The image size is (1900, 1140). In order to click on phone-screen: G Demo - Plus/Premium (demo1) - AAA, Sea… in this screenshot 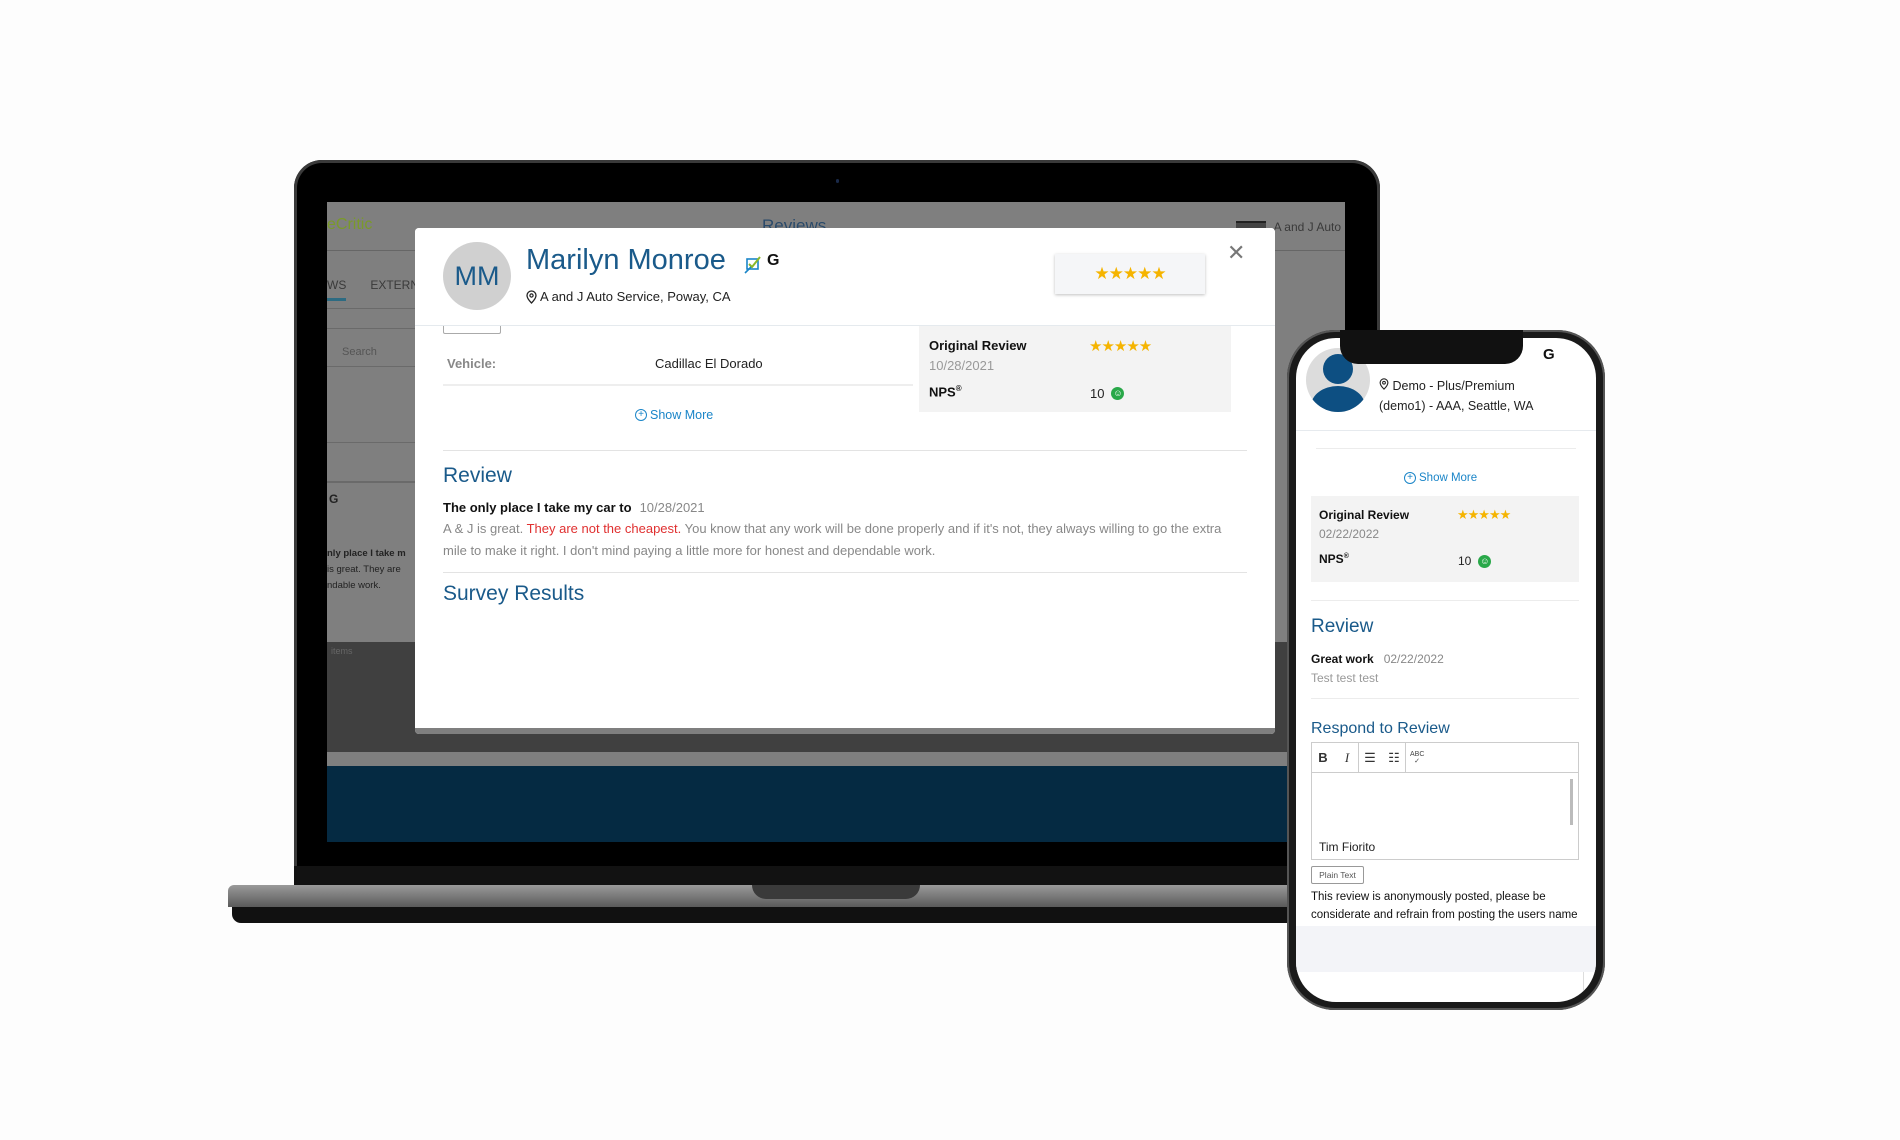, I will do `click(1446, 670)`.